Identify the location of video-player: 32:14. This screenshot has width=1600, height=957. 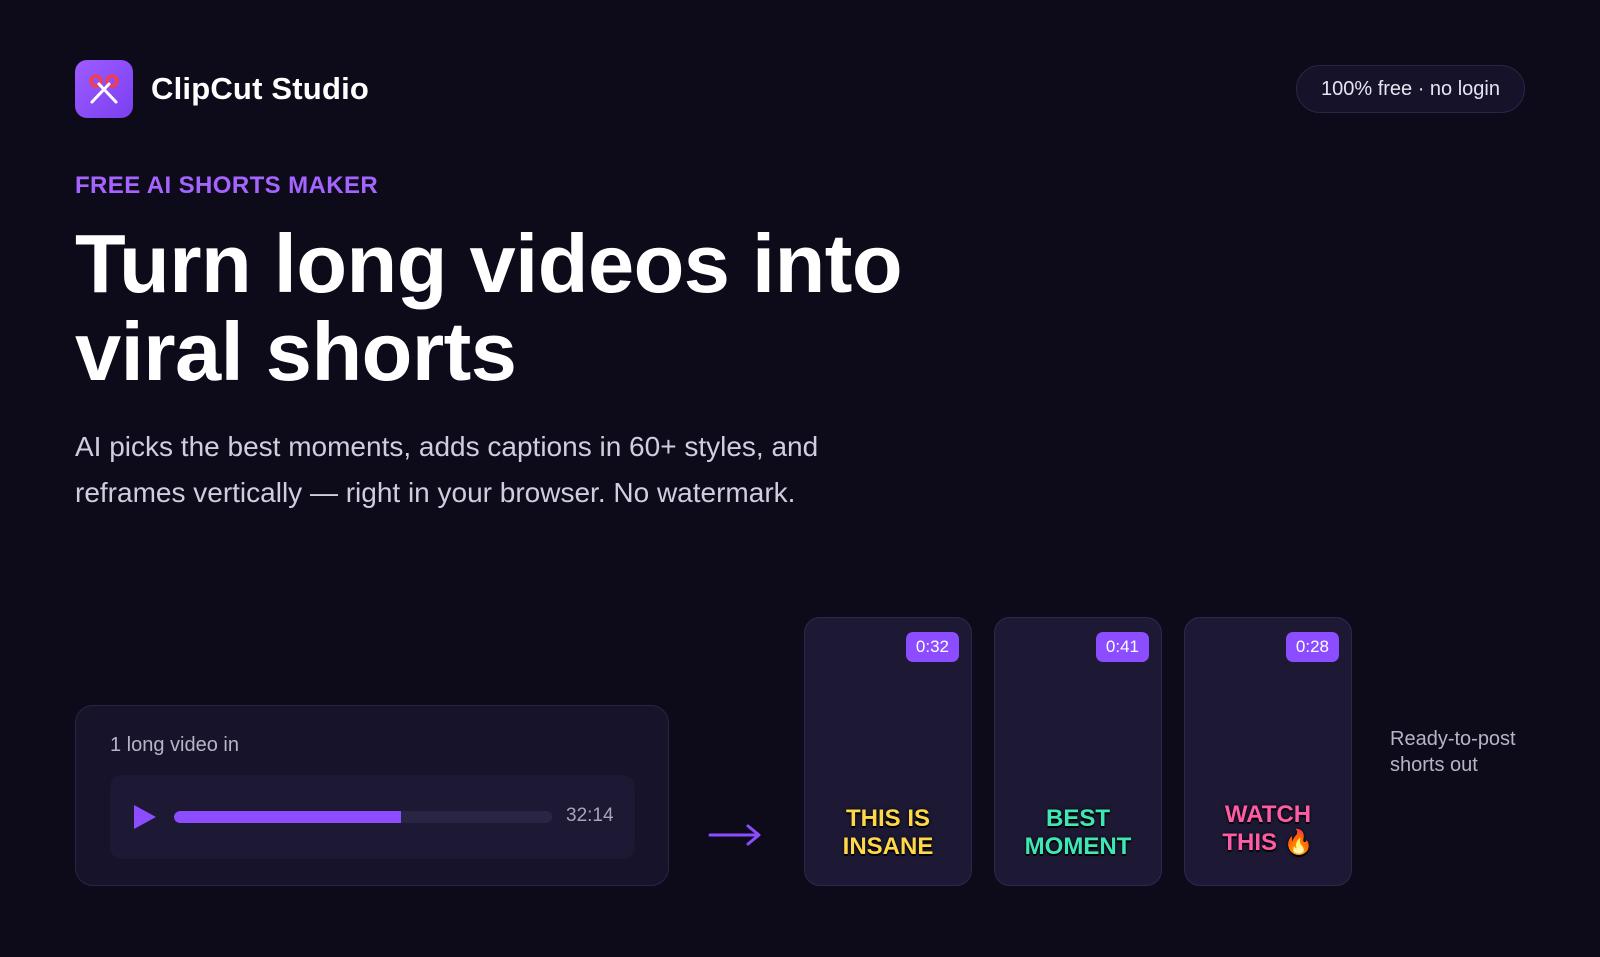
(372, 817).